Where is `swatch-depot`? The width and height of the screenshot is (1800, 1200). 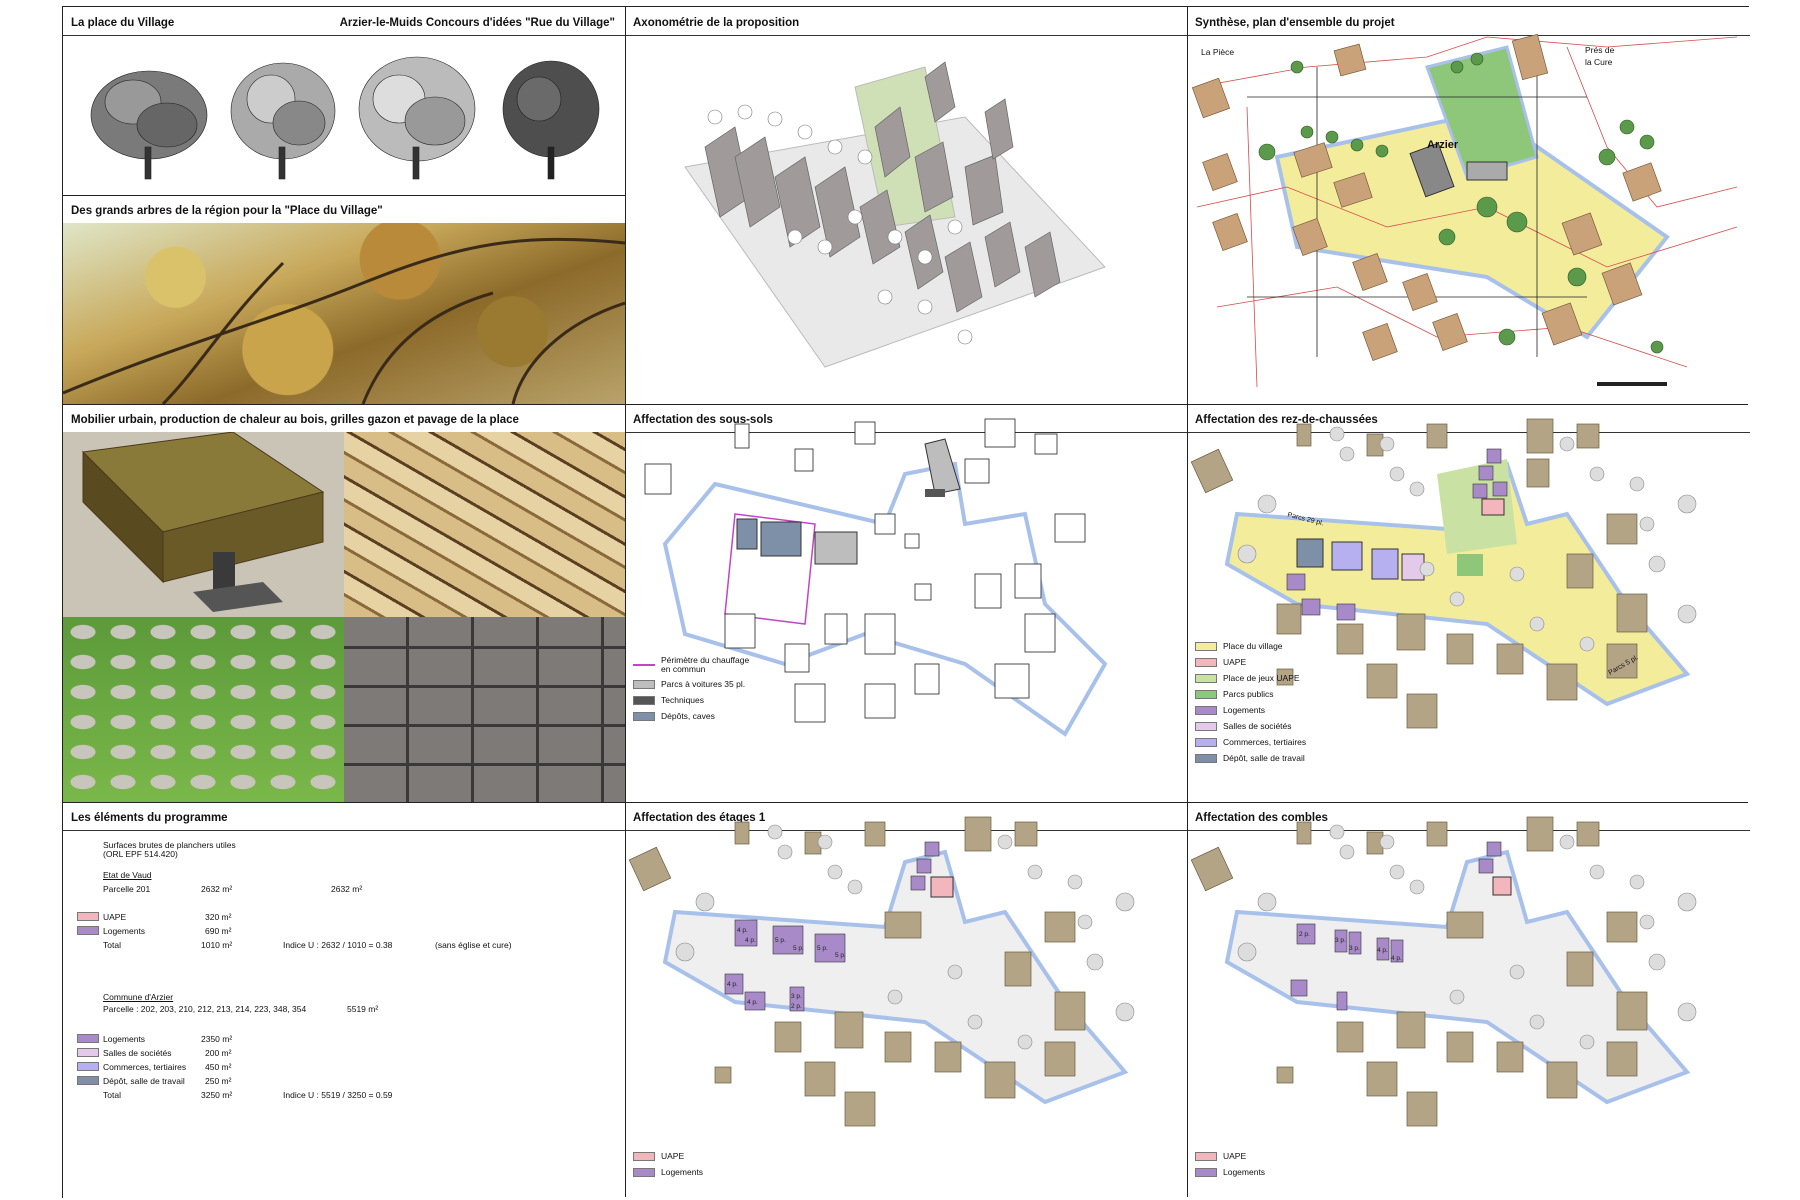
swatch-depot is located at coordinates (88, 1080).